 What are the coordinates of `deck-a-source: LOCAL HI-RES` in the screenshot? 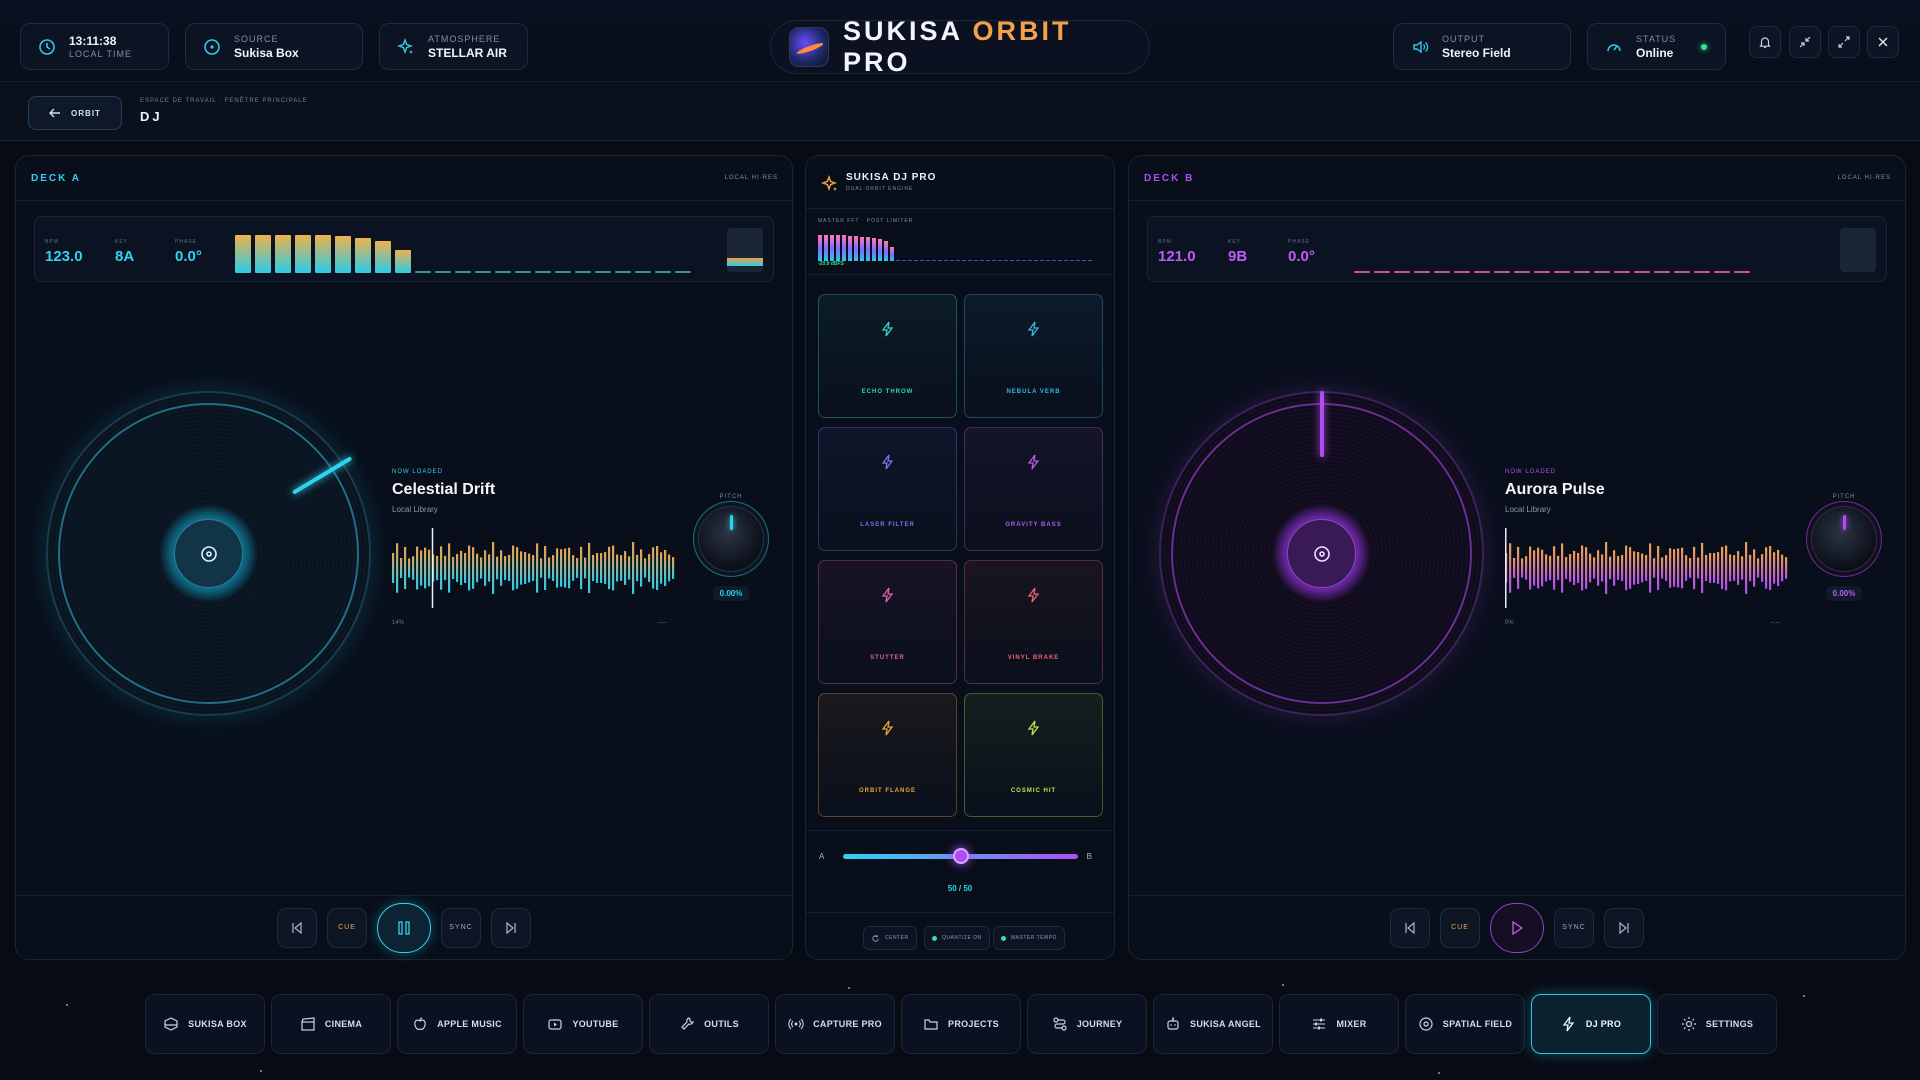 It's located at (751, 178).